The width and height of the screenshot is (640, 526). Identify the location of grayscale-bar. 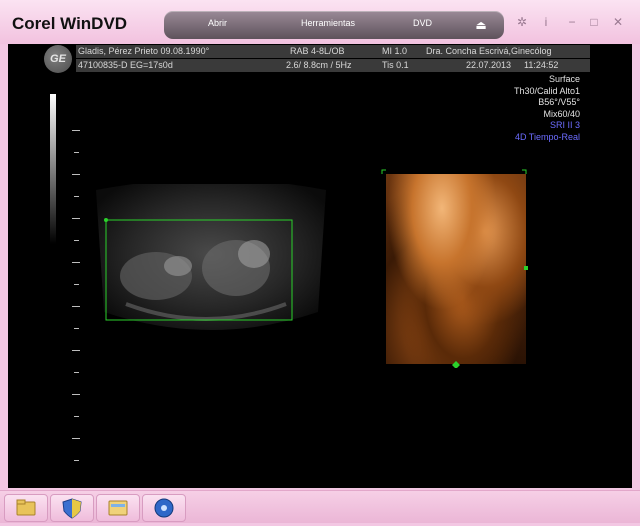
(53, 169).